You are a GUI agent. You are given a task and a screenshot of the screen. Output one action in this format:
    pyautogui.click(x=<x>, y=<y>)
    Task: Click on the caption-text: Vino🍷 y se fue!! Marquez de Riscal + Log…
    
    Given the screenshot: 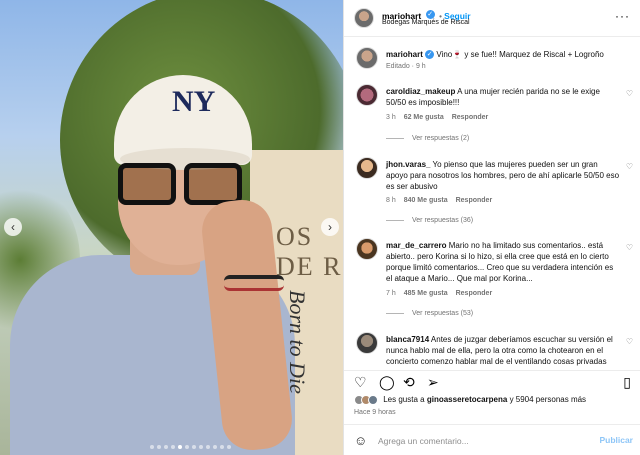 What is the action you would take?
    pyautogui.click(x=520, y=54)
    